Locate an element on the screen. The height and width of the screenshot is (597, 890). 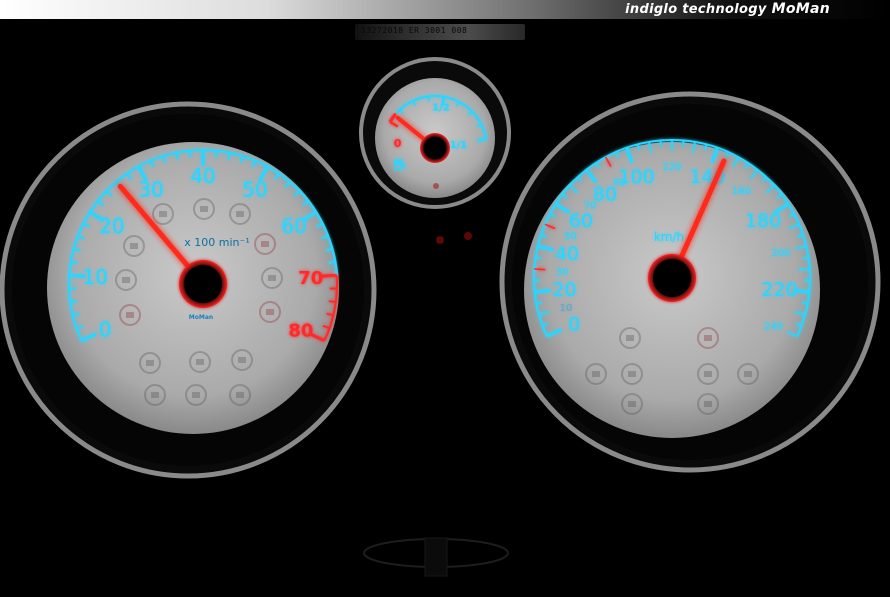
speedometer-minor-number: 160 is located at coordinates (741, 191).